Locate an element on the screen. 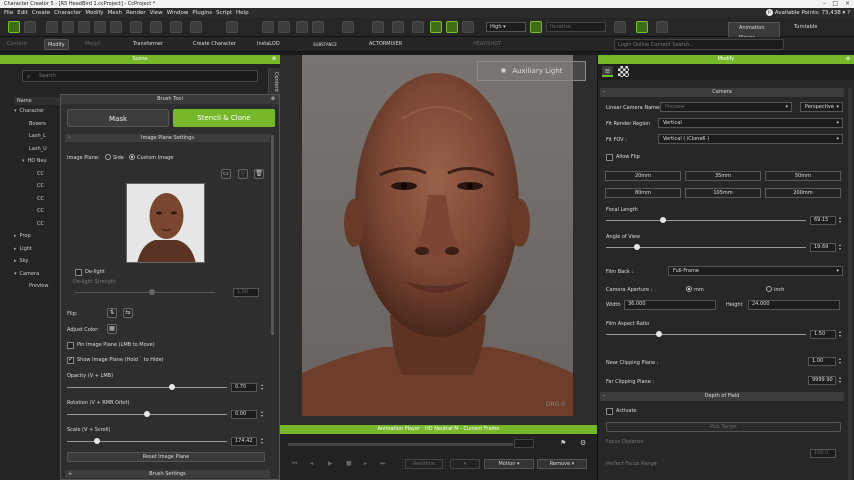 The height and width of the screenshot is (480, 854). camera-section-header: – Camera is located at coordinates (722, 92).